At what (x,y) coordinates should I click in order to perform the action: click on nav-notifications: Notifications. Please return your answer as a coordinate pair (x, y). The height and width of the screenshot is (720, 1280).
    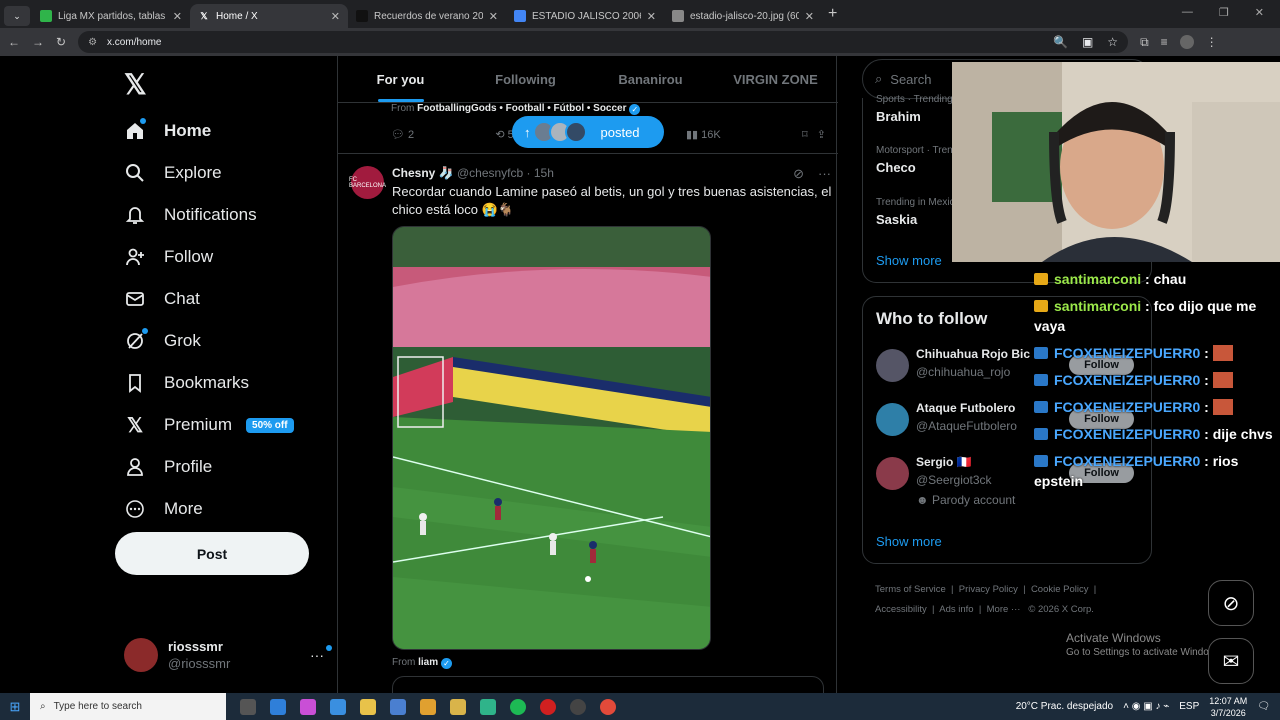
    Looking at the image, I should click on (209, 215).